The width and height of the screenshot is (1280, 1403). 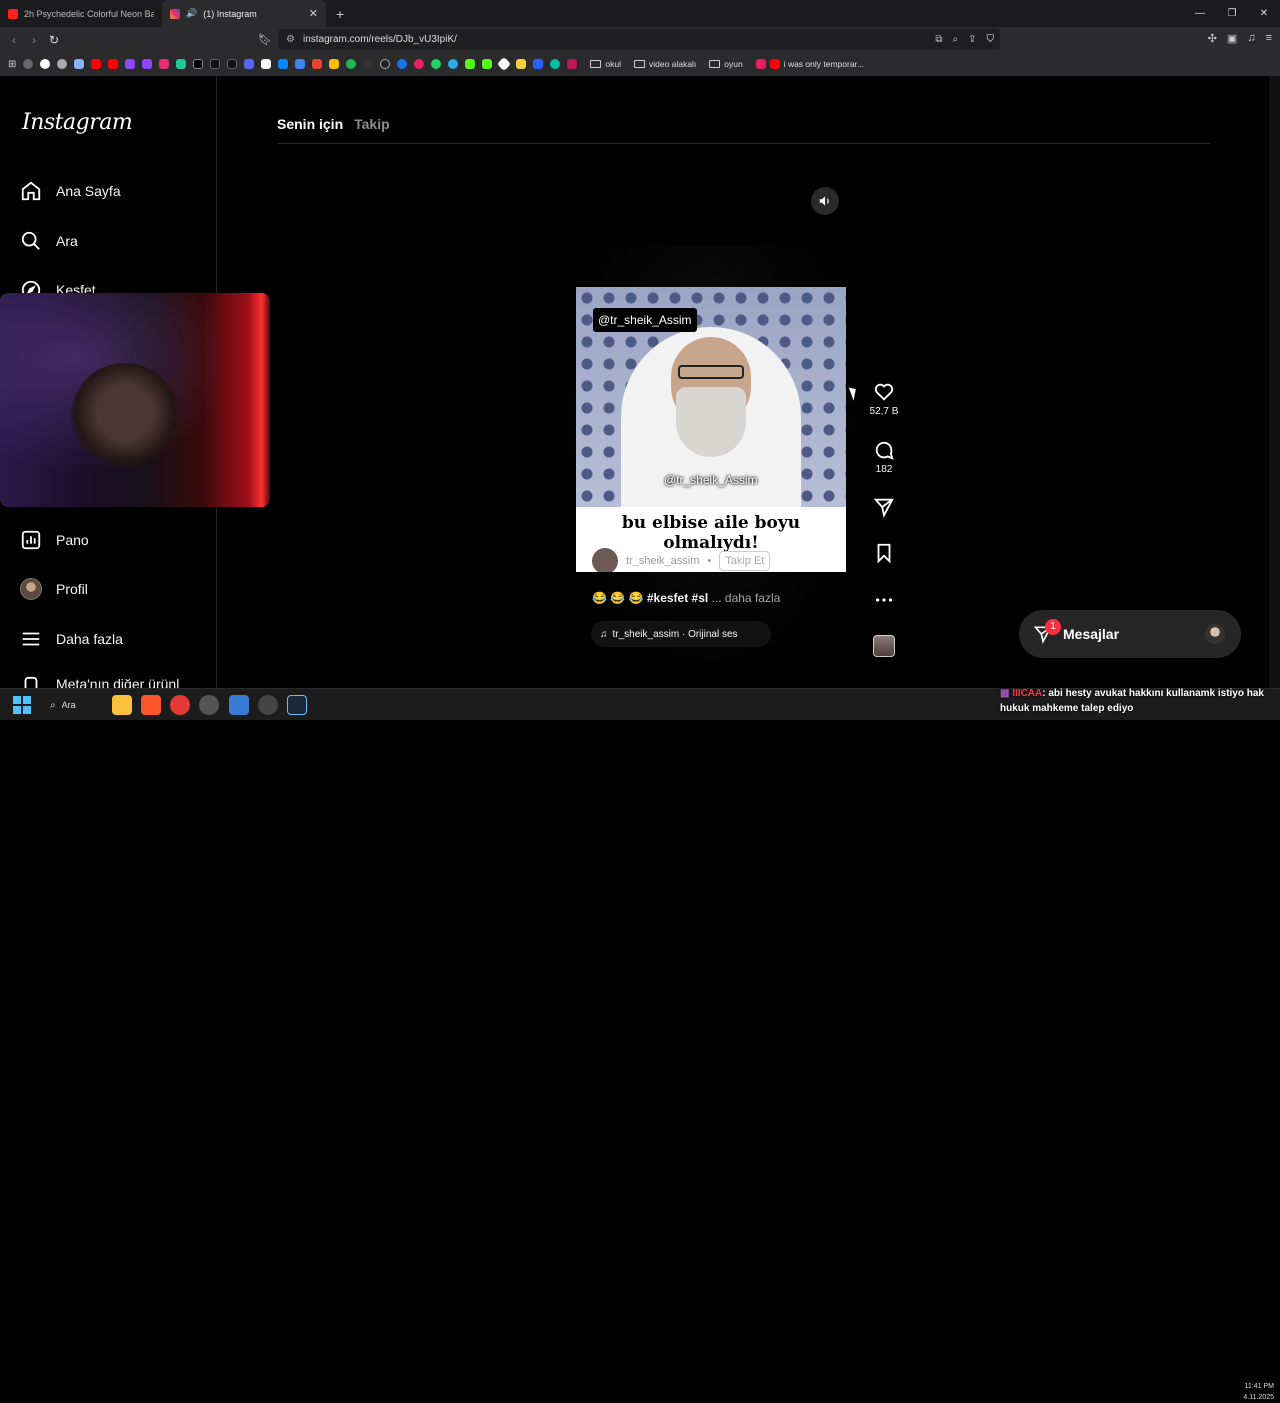 I want to click on browser-tab-youtube: 2h Psychedelic Colorful Neon Backgr, so click(x=81, y=13).